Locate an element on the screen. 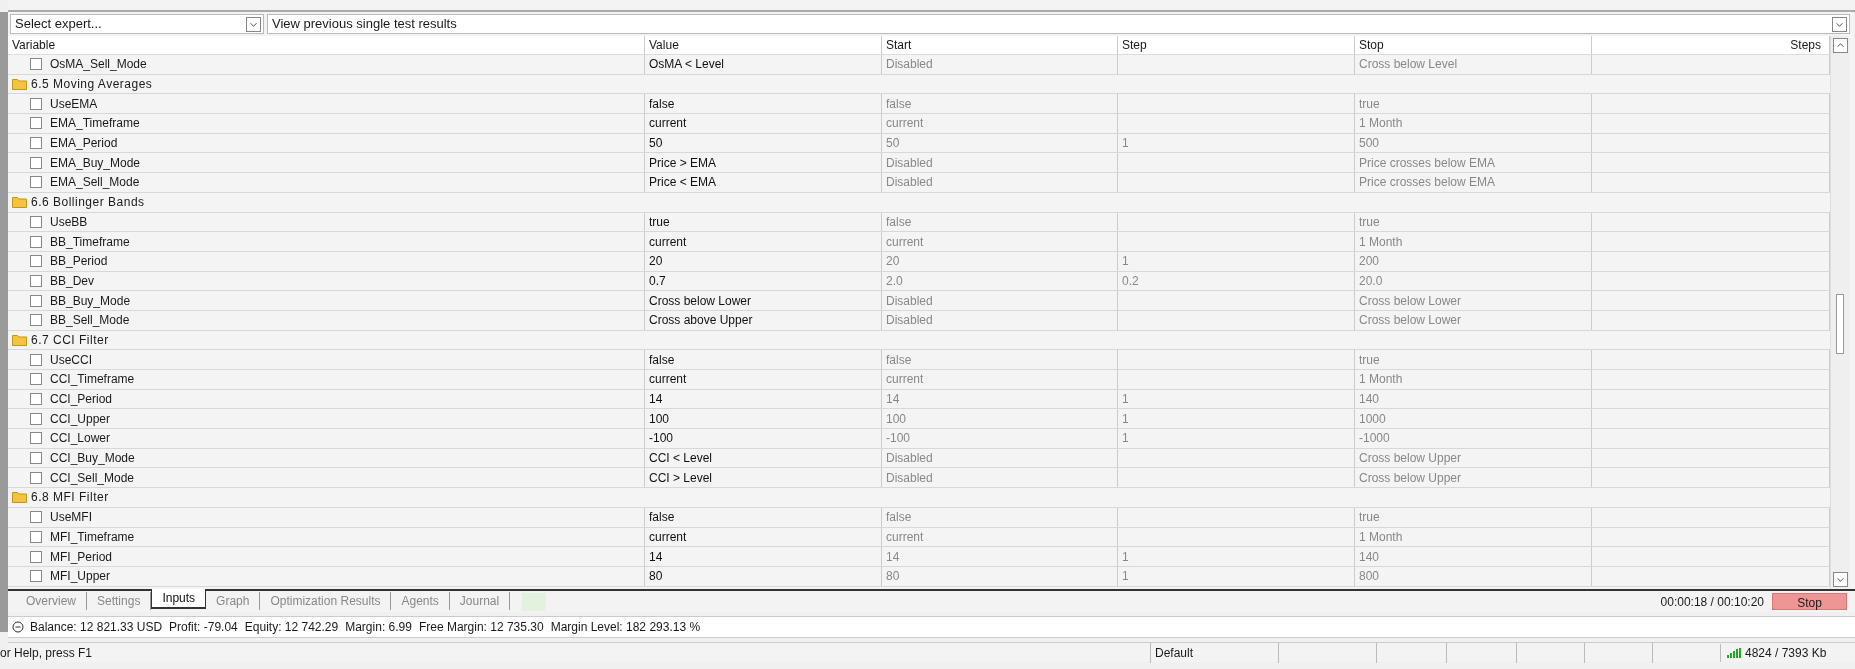  value-cell-text: 100 is located at coordinates (659, 419).